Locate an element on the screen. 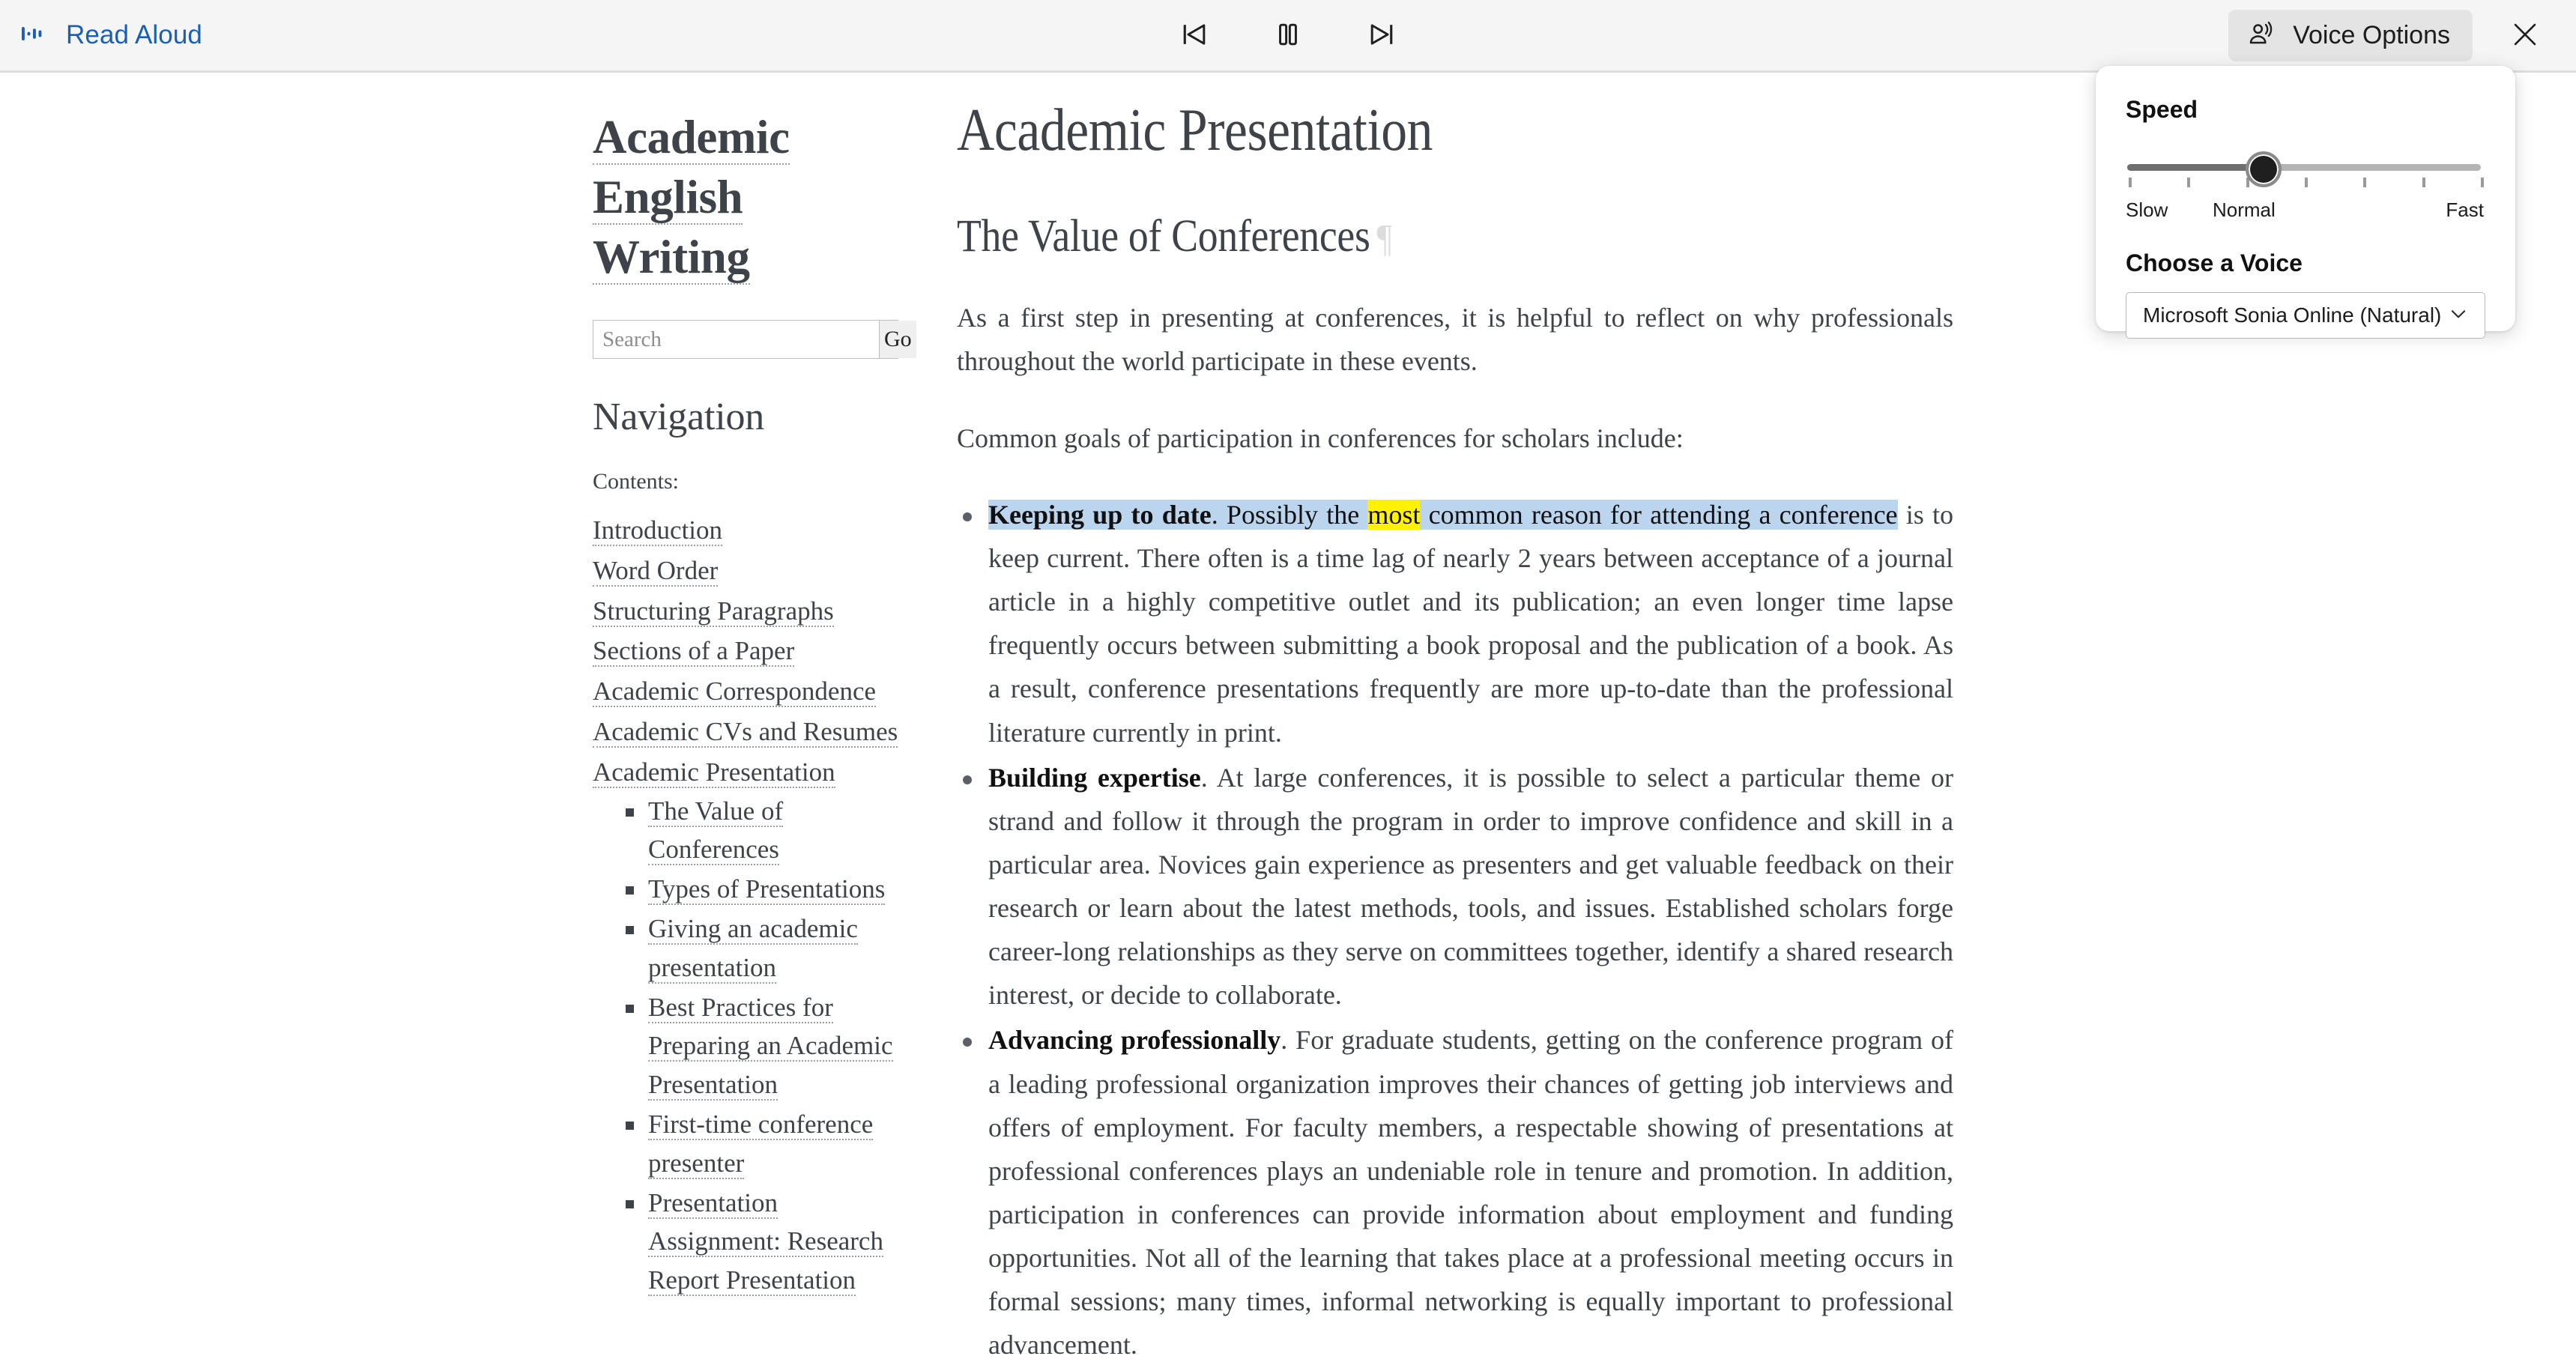  toc-item: Sections of a Paper is located at coordinates (750, 651).